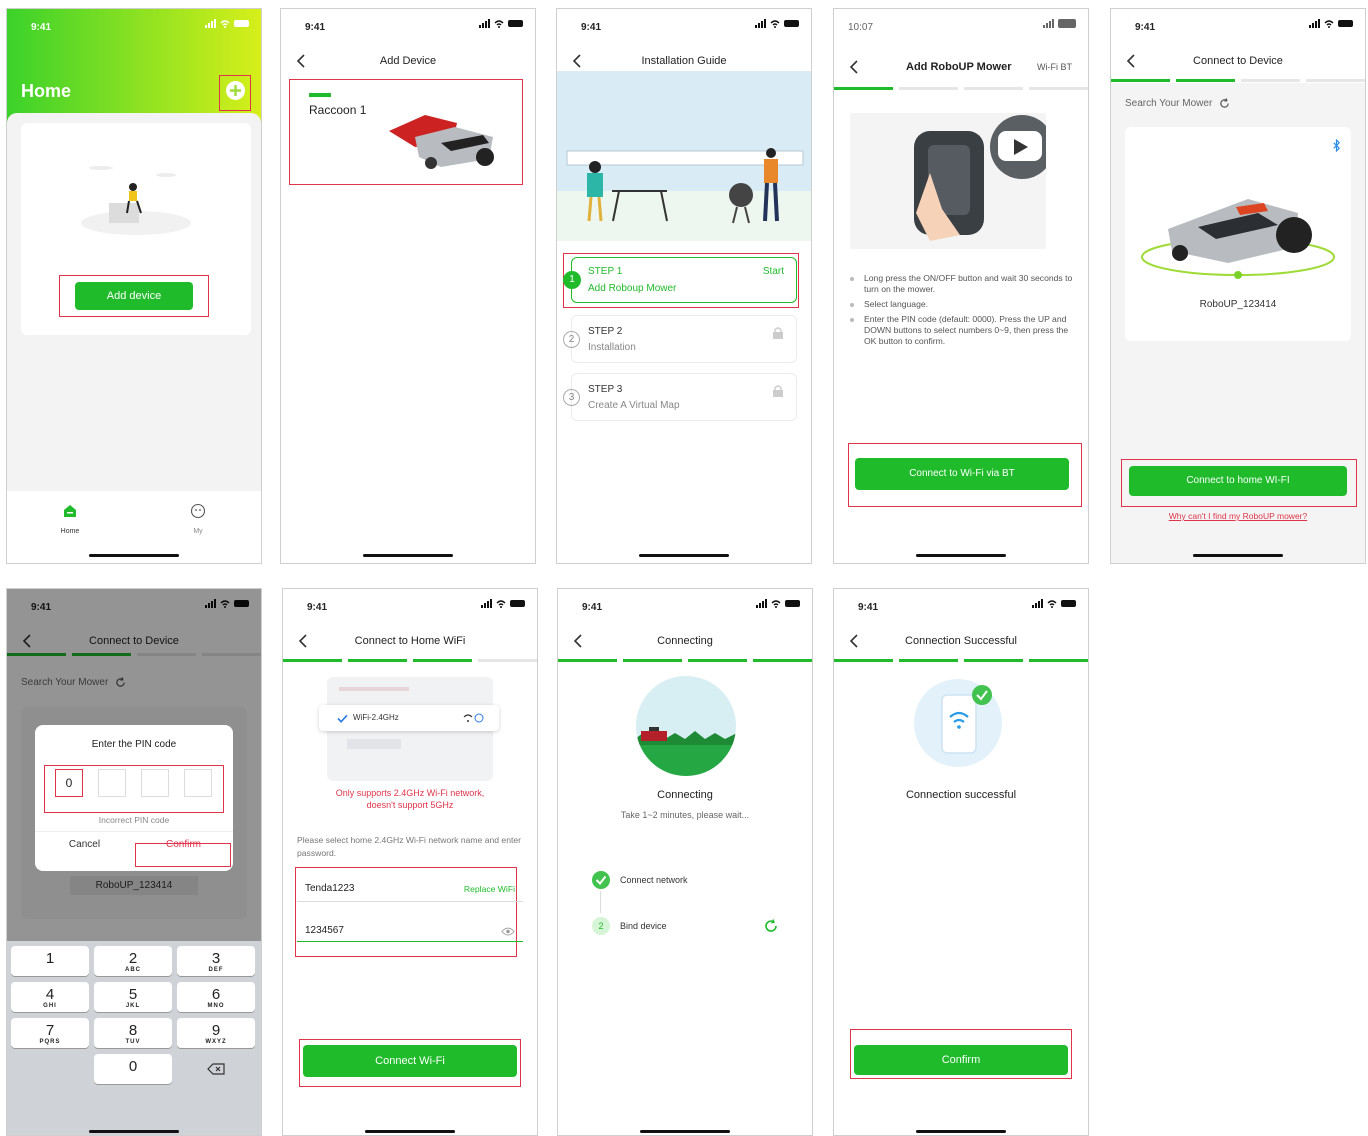  I want to click on connect-wifi-button: Connect Wi-Fi, so click(410, 1061).